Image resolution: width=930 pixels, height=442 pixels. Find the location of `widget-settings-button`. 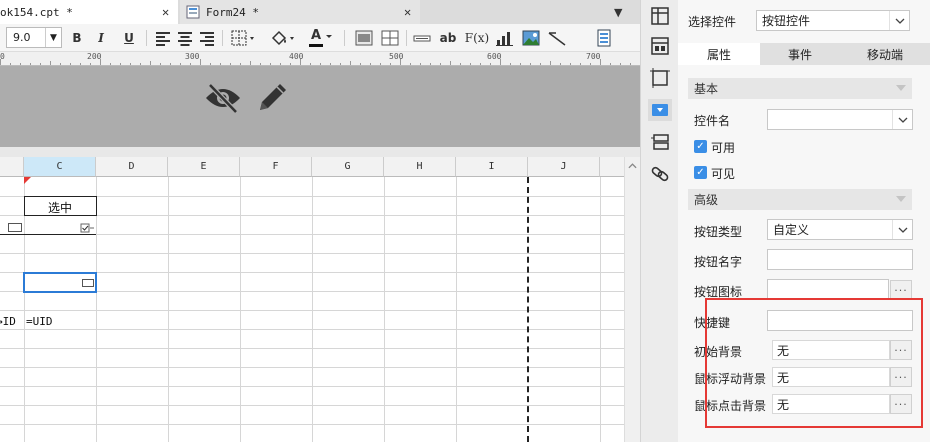

widget-settings-button is located at coordinates (660, 110).